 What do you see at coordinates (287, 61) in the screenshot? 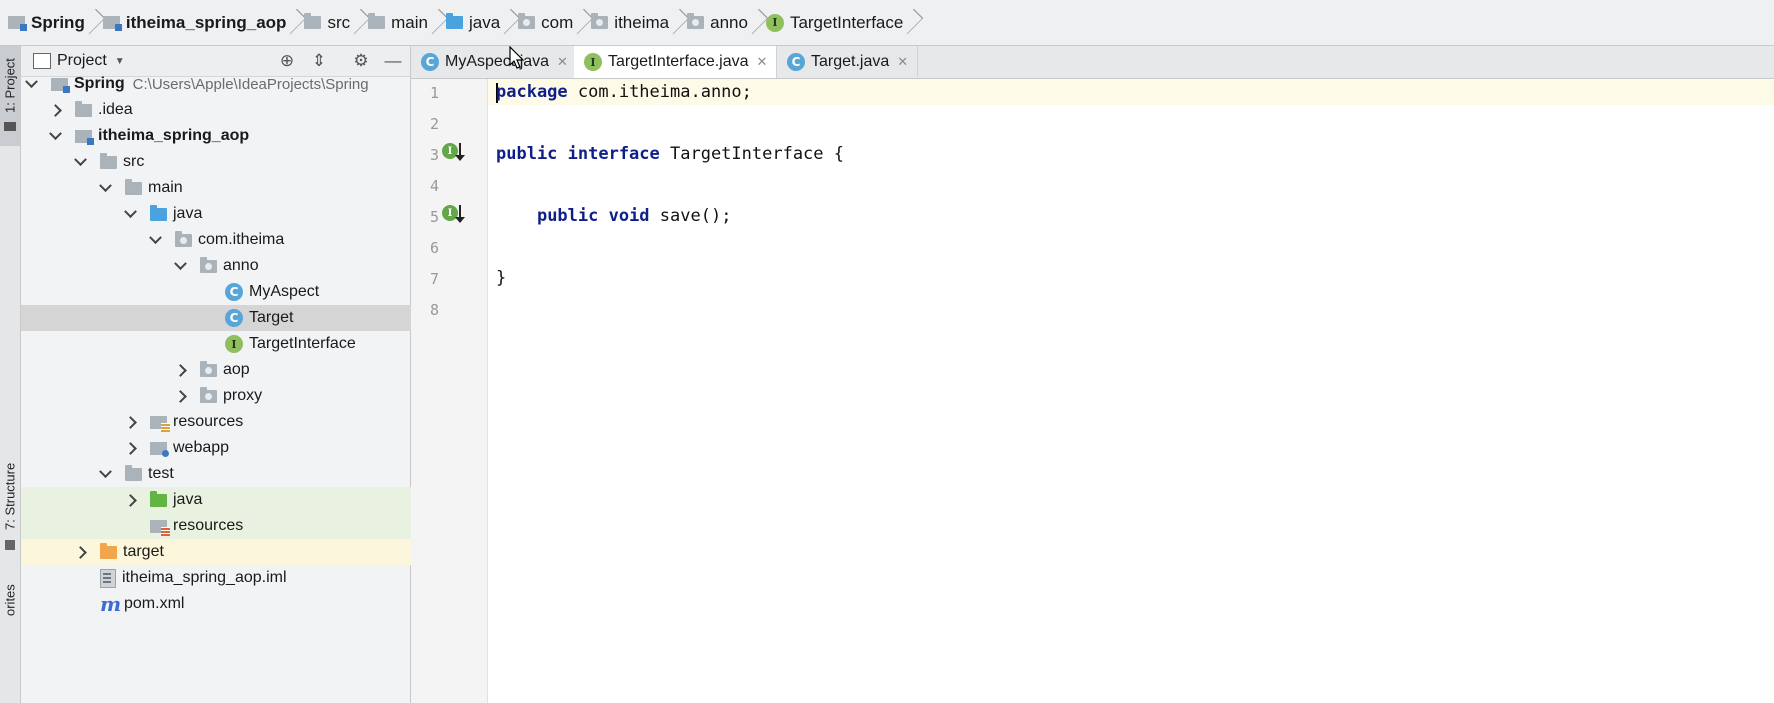
I see `locate-icon: ⊕` at bounding box center [287, 61].